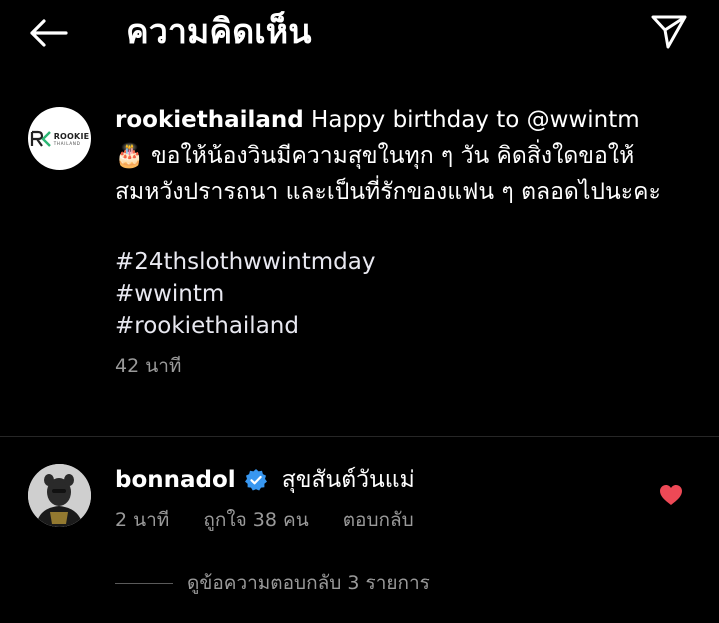 Image resolution: width=719 pixels, height=623 pixels. I want to click on caption-timestamp: 42 นาที, so click(148, 366).